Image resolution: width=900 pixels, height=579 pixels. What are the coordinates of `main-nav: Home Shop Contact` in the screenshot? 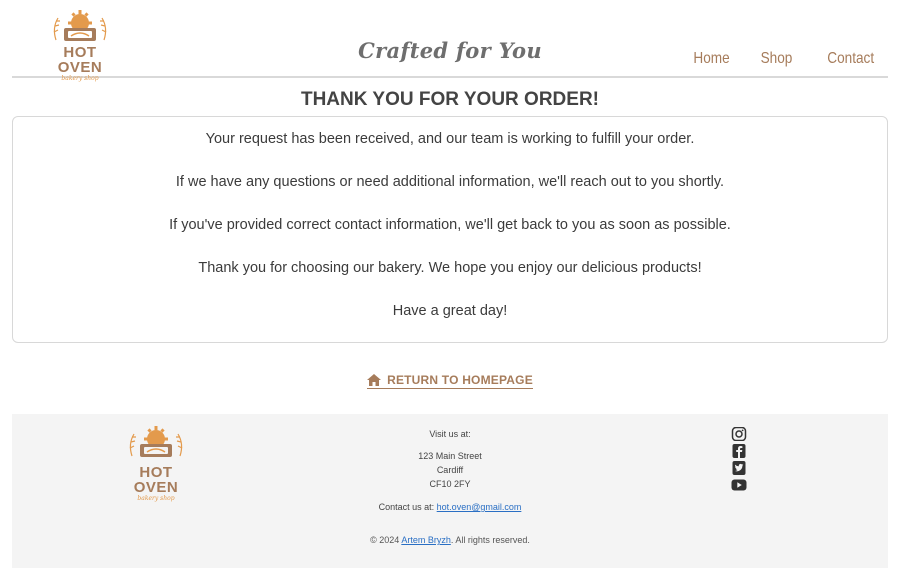 It's located at (780, 59).